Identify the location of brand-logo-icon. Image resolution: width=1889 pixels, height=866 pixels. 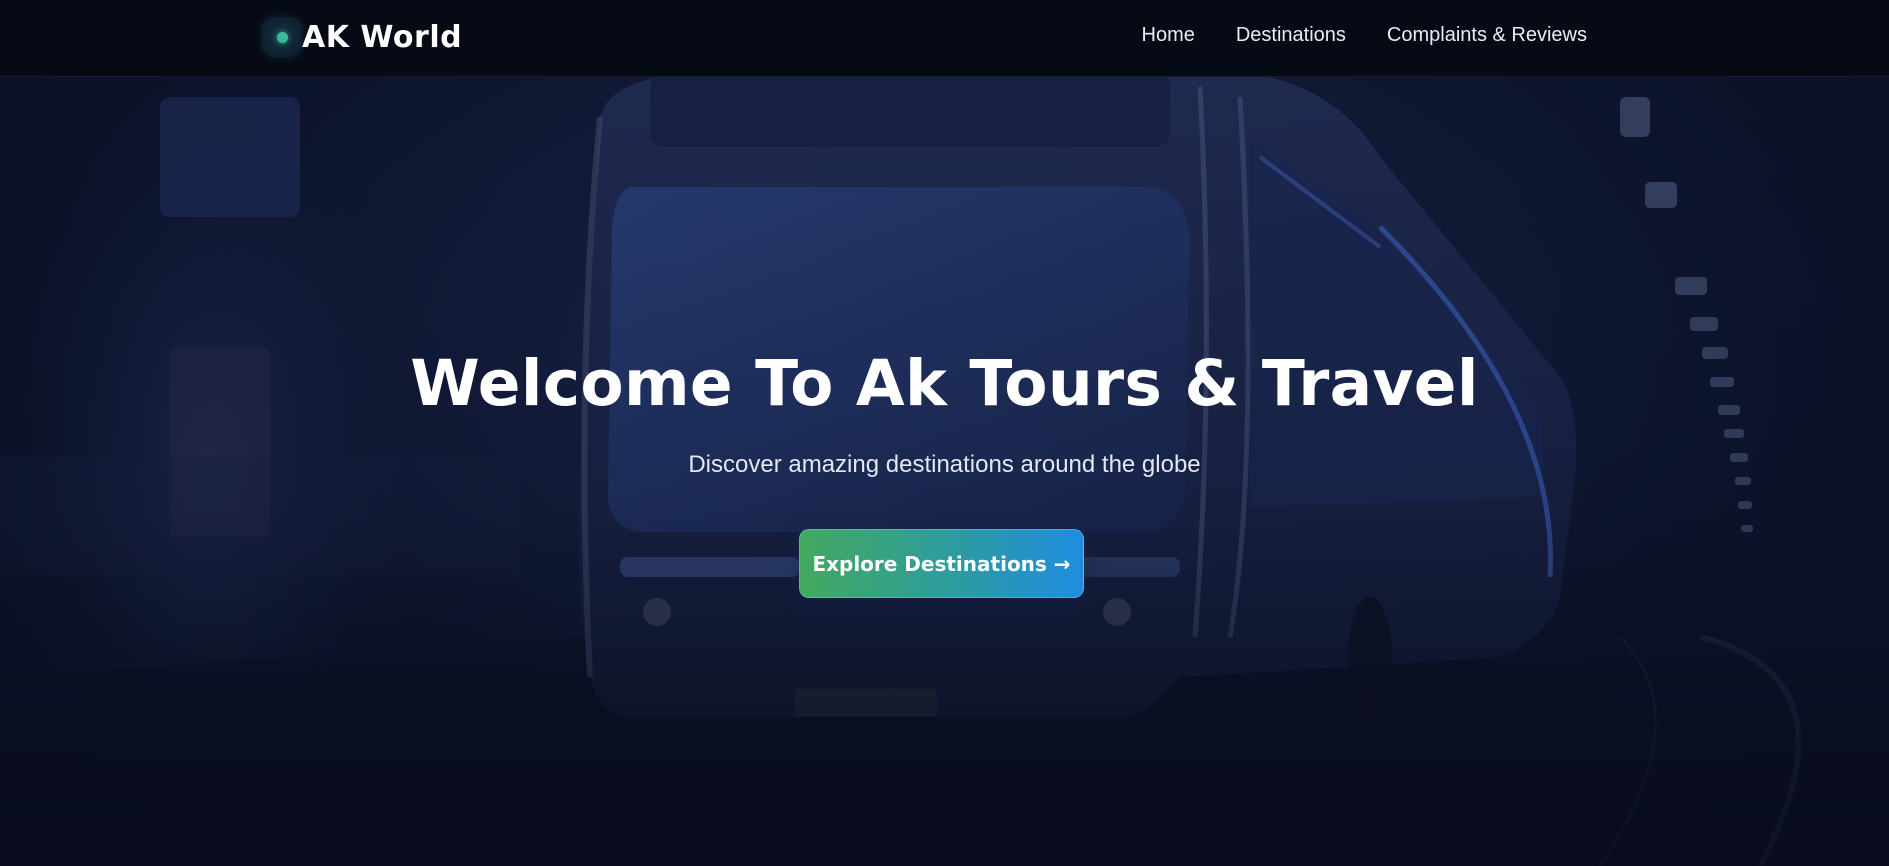
(282, 37).